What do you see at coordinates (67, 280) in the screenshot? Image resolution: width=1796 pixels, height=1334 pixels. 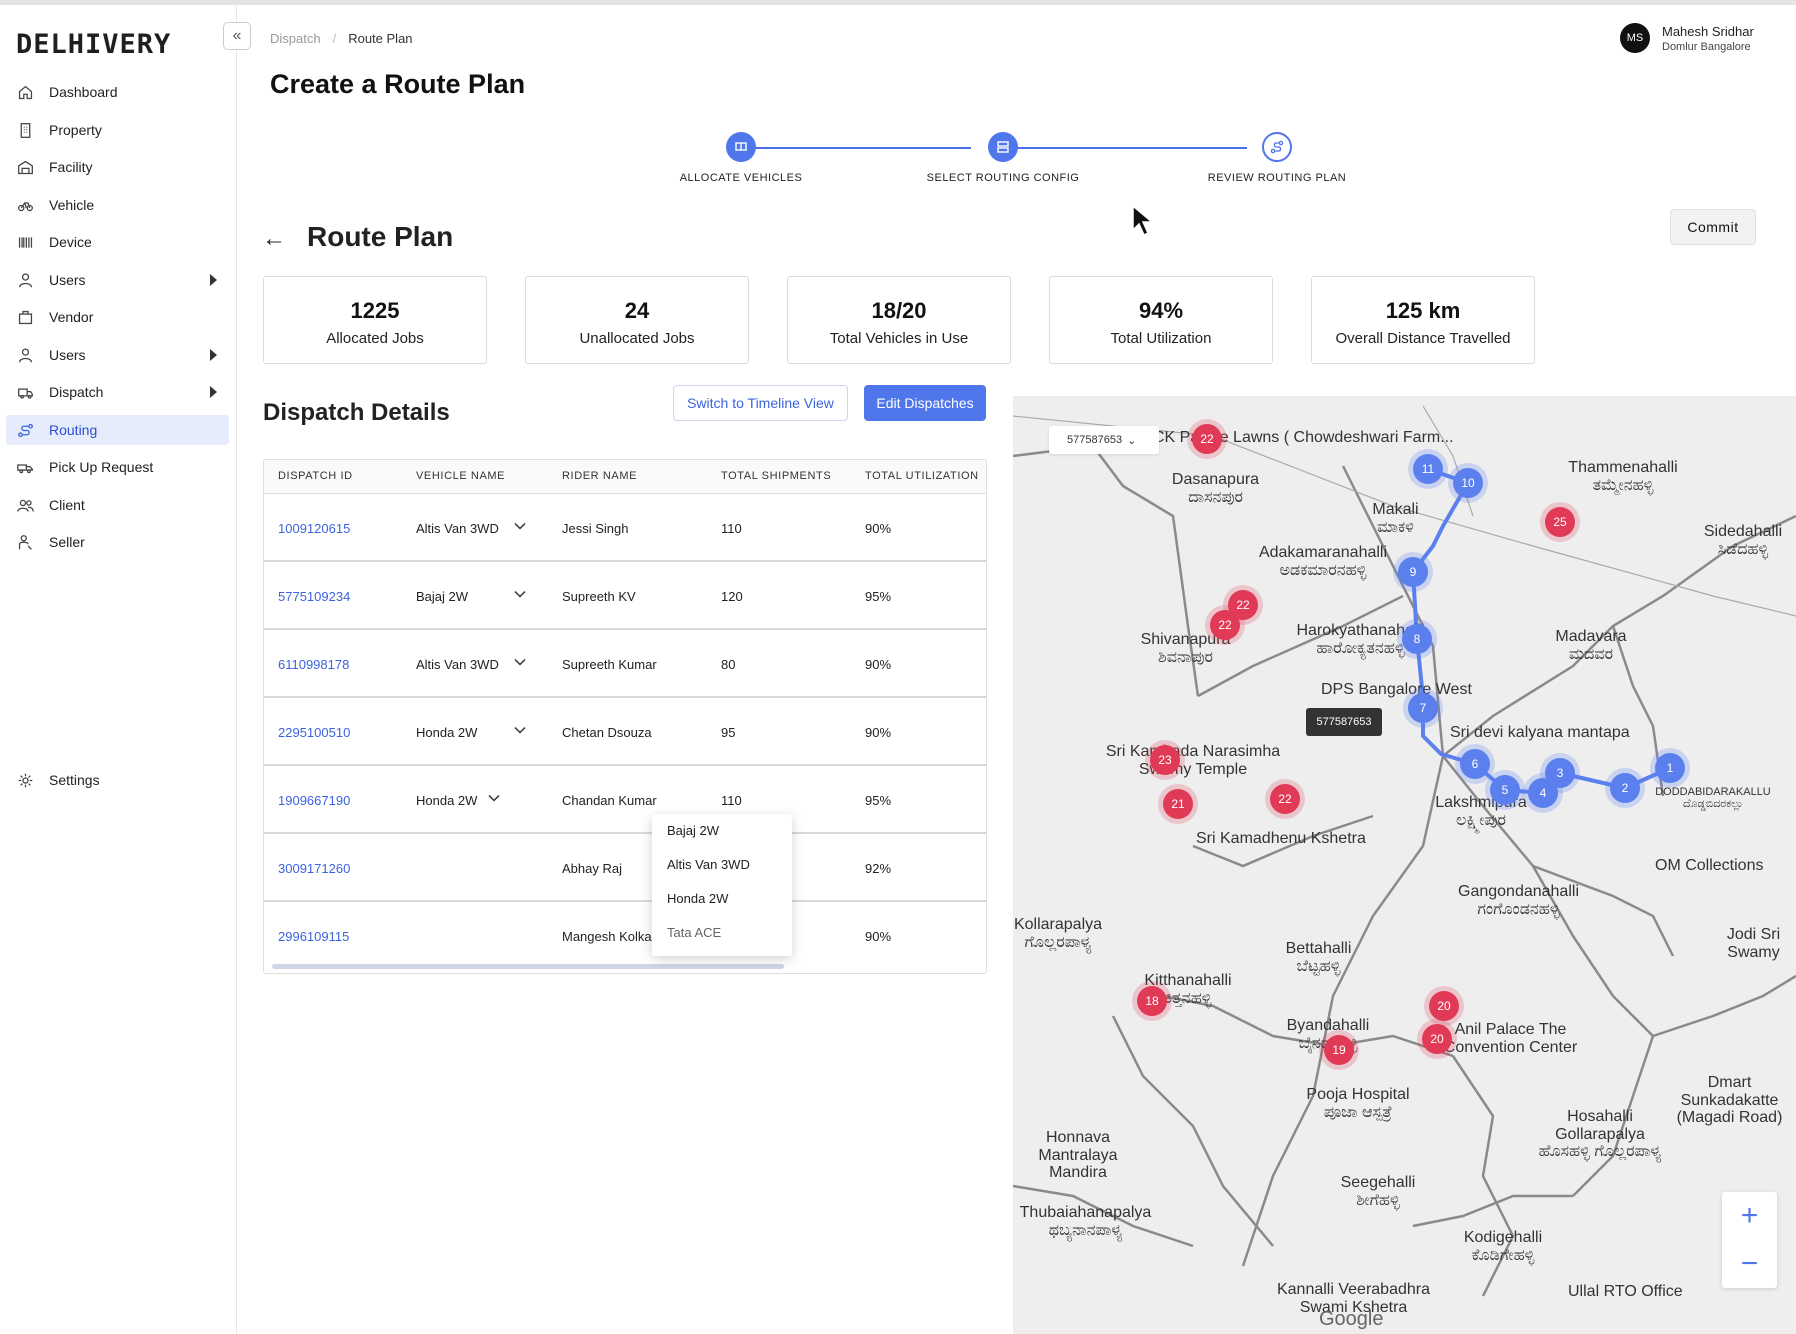 I see `sidebar-item-label: Users` at bounding box center [67, 280].